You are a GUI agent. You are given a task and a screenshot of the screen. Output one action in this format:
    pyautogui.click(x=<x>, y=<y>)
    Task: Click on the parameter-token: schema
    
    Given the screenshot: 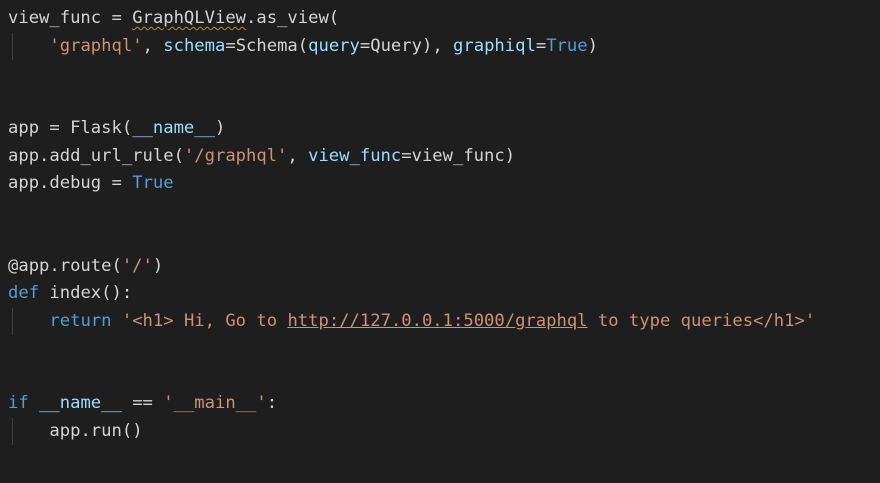 What is the action you would take?
    pyautogui.click(x=194, y=45)
    